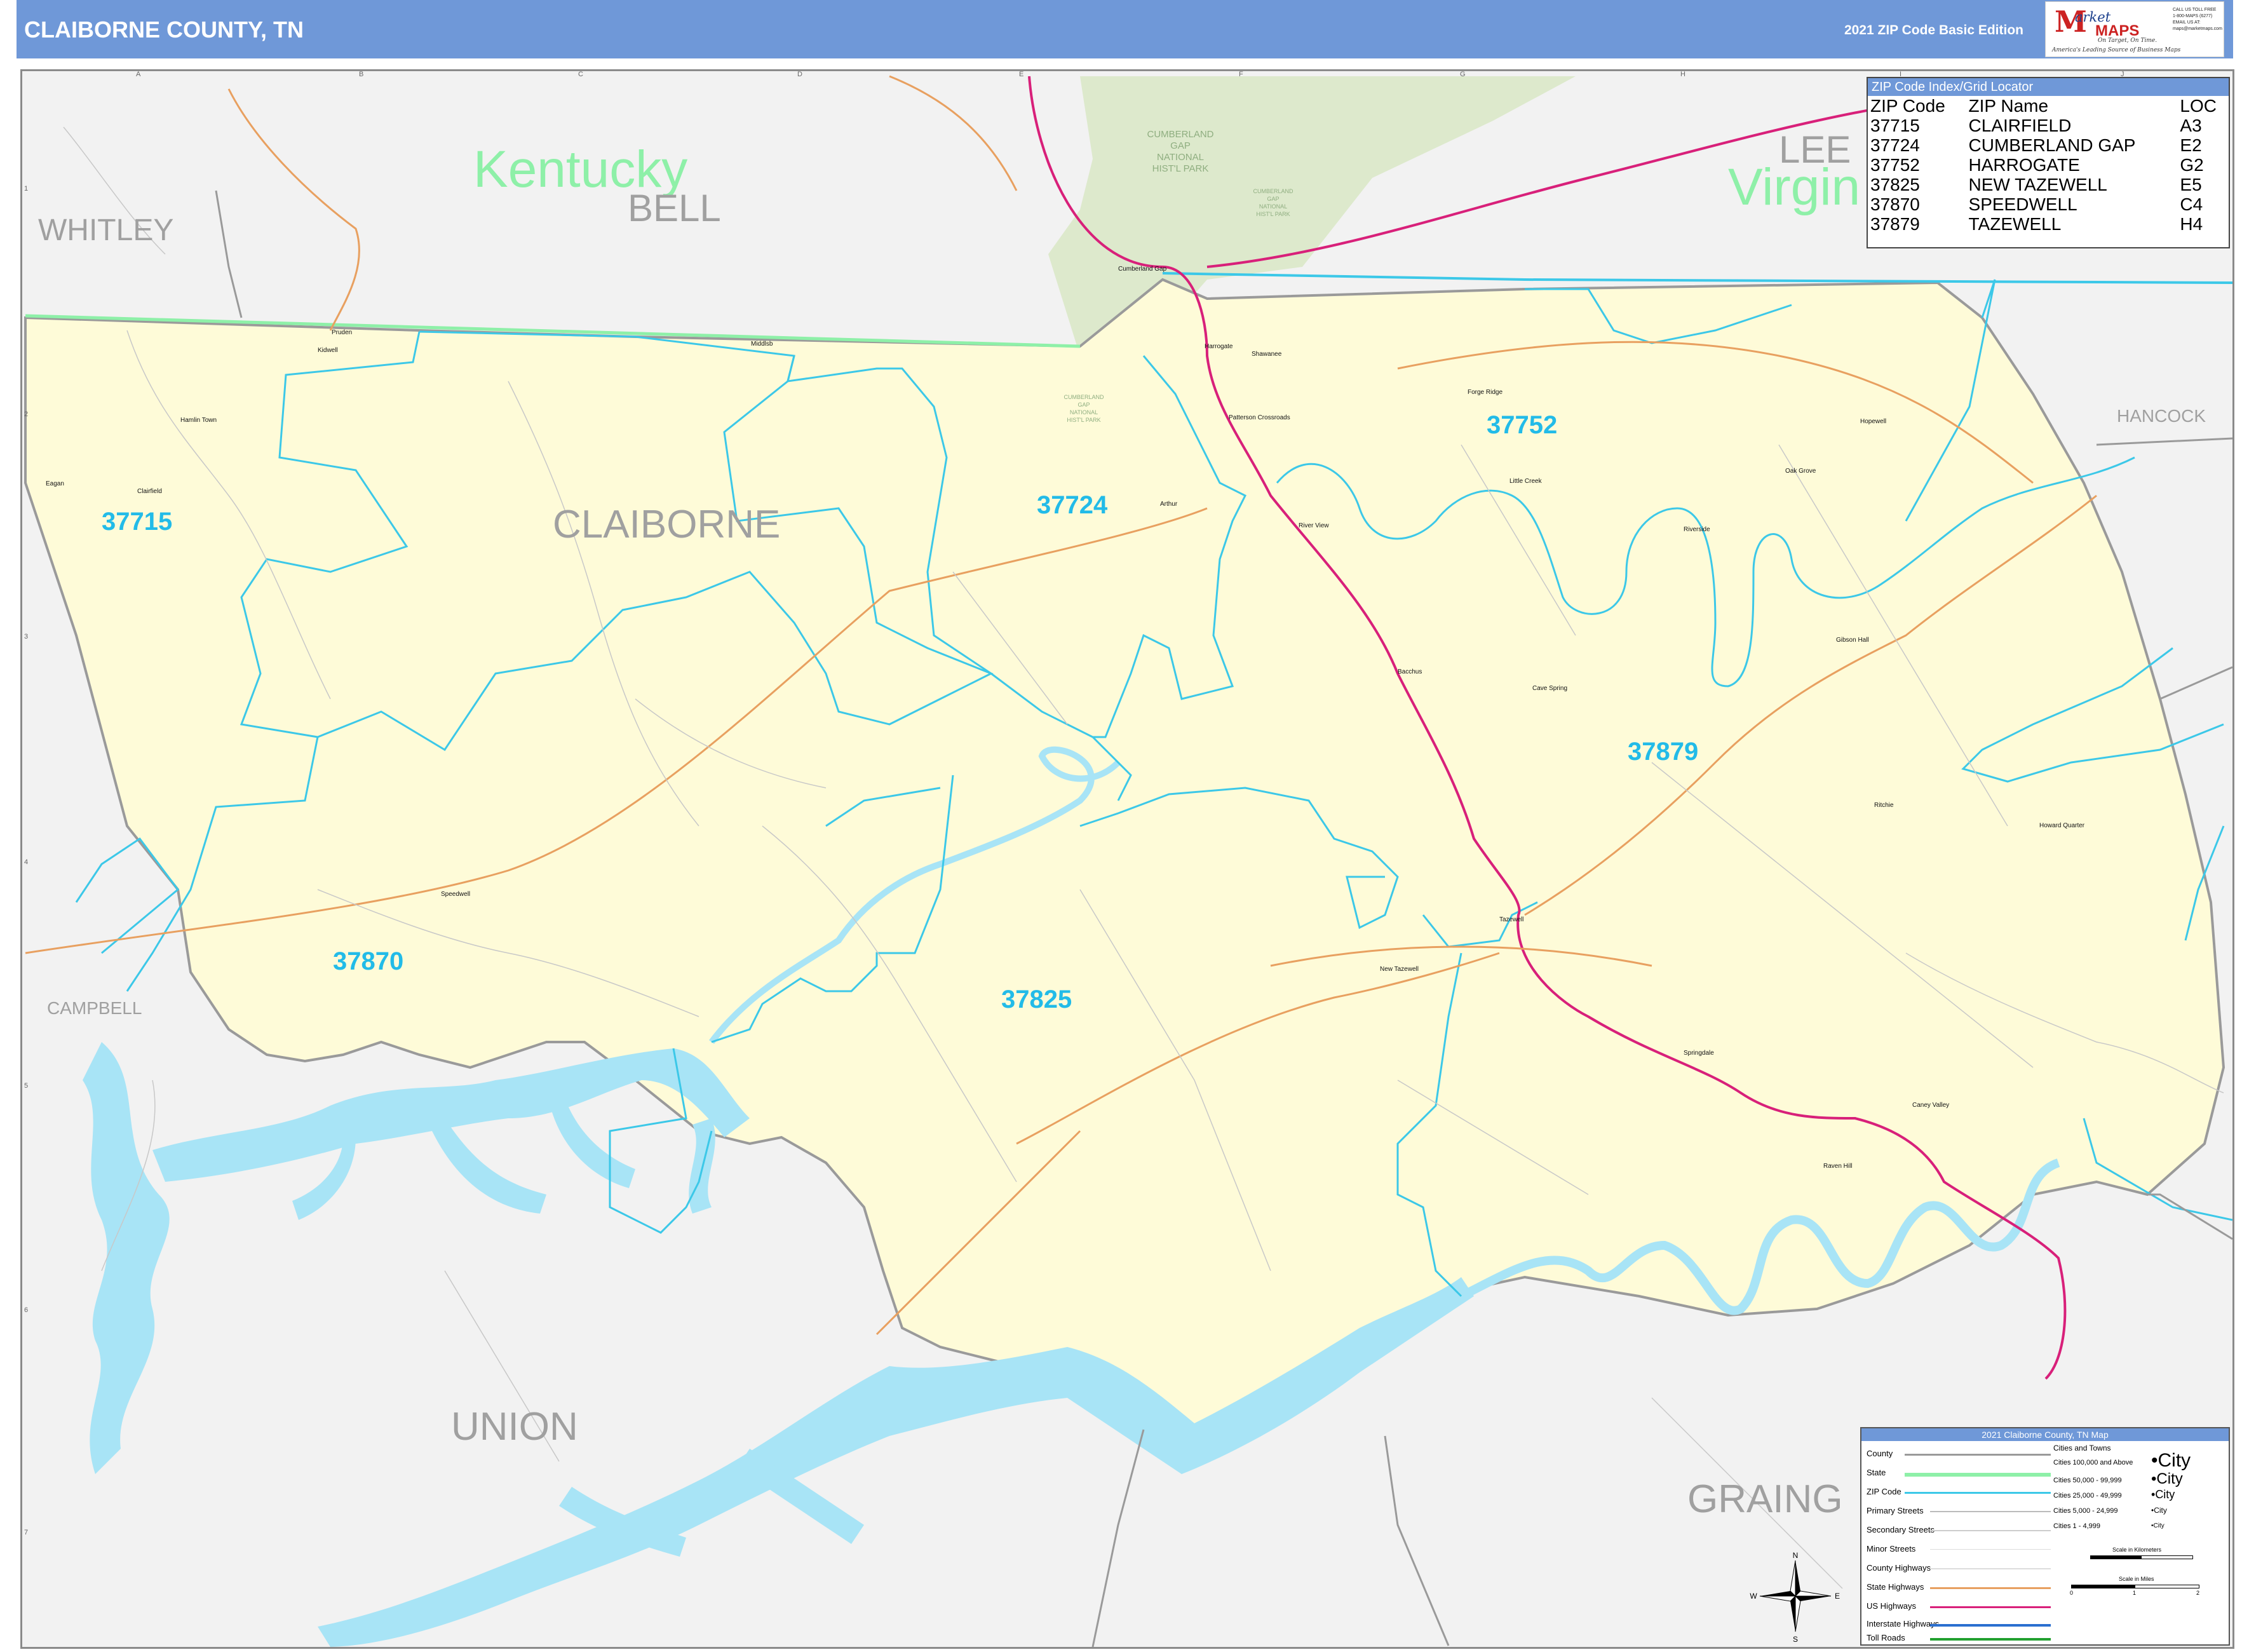  I want to click on park-label-a-2: GAP, so click(1083, 405).